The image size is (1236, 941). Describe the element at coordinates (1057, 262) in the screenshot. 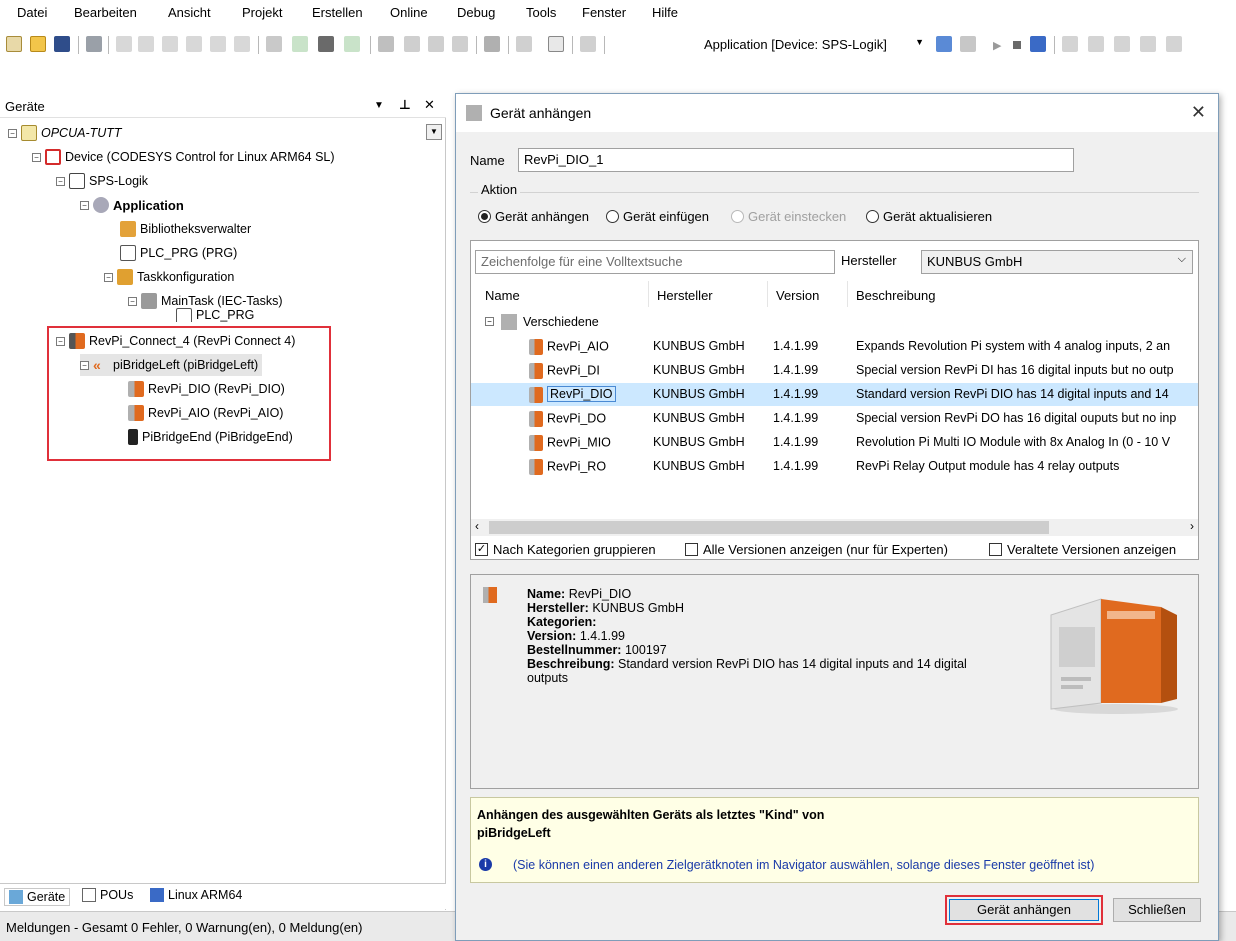

I see `vendor-select: KUNBUS GmbH ⌵` at that location.